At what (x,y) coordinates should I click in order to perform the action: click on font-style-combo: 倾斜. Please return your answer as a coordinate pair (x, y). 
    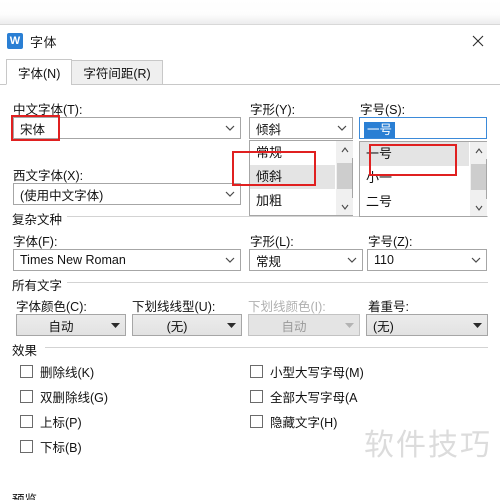
    Looking at the image, I should click on (301, 128).